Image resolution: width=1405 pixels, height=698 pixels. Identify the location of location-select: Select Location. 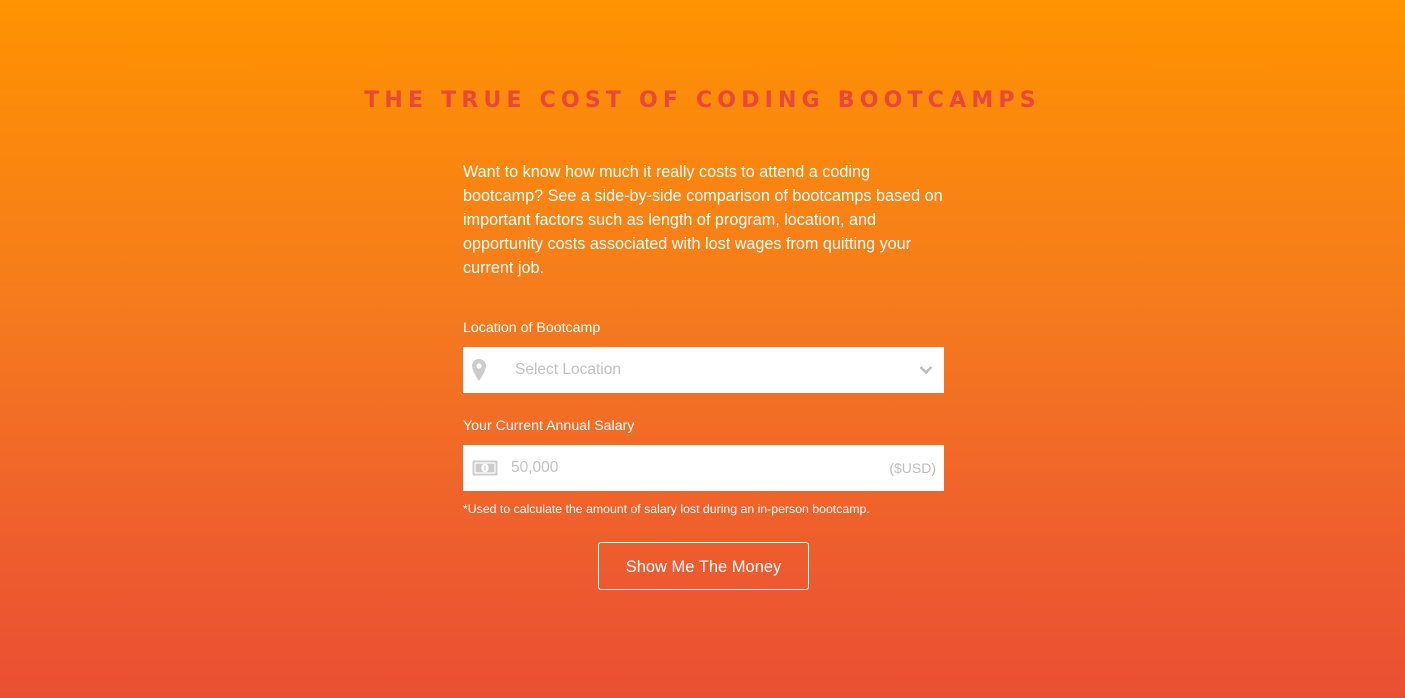
(703, 370).